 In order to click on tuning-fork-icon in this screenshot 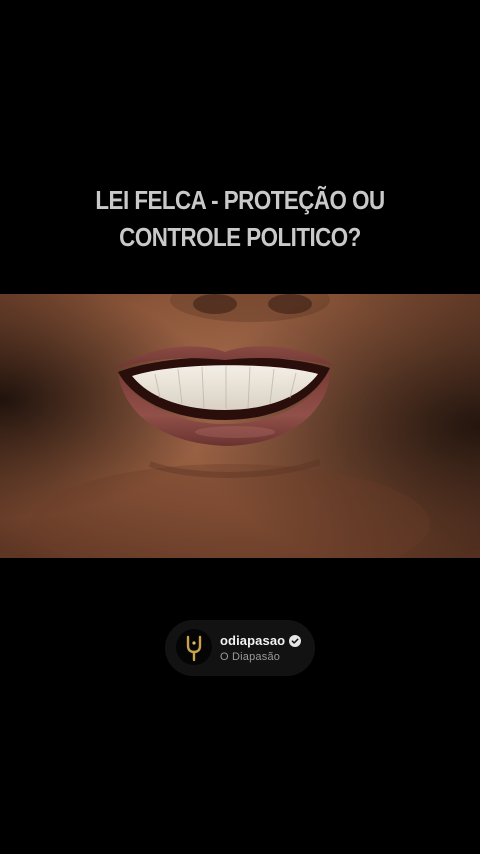, I will do `click(194, 647)`.